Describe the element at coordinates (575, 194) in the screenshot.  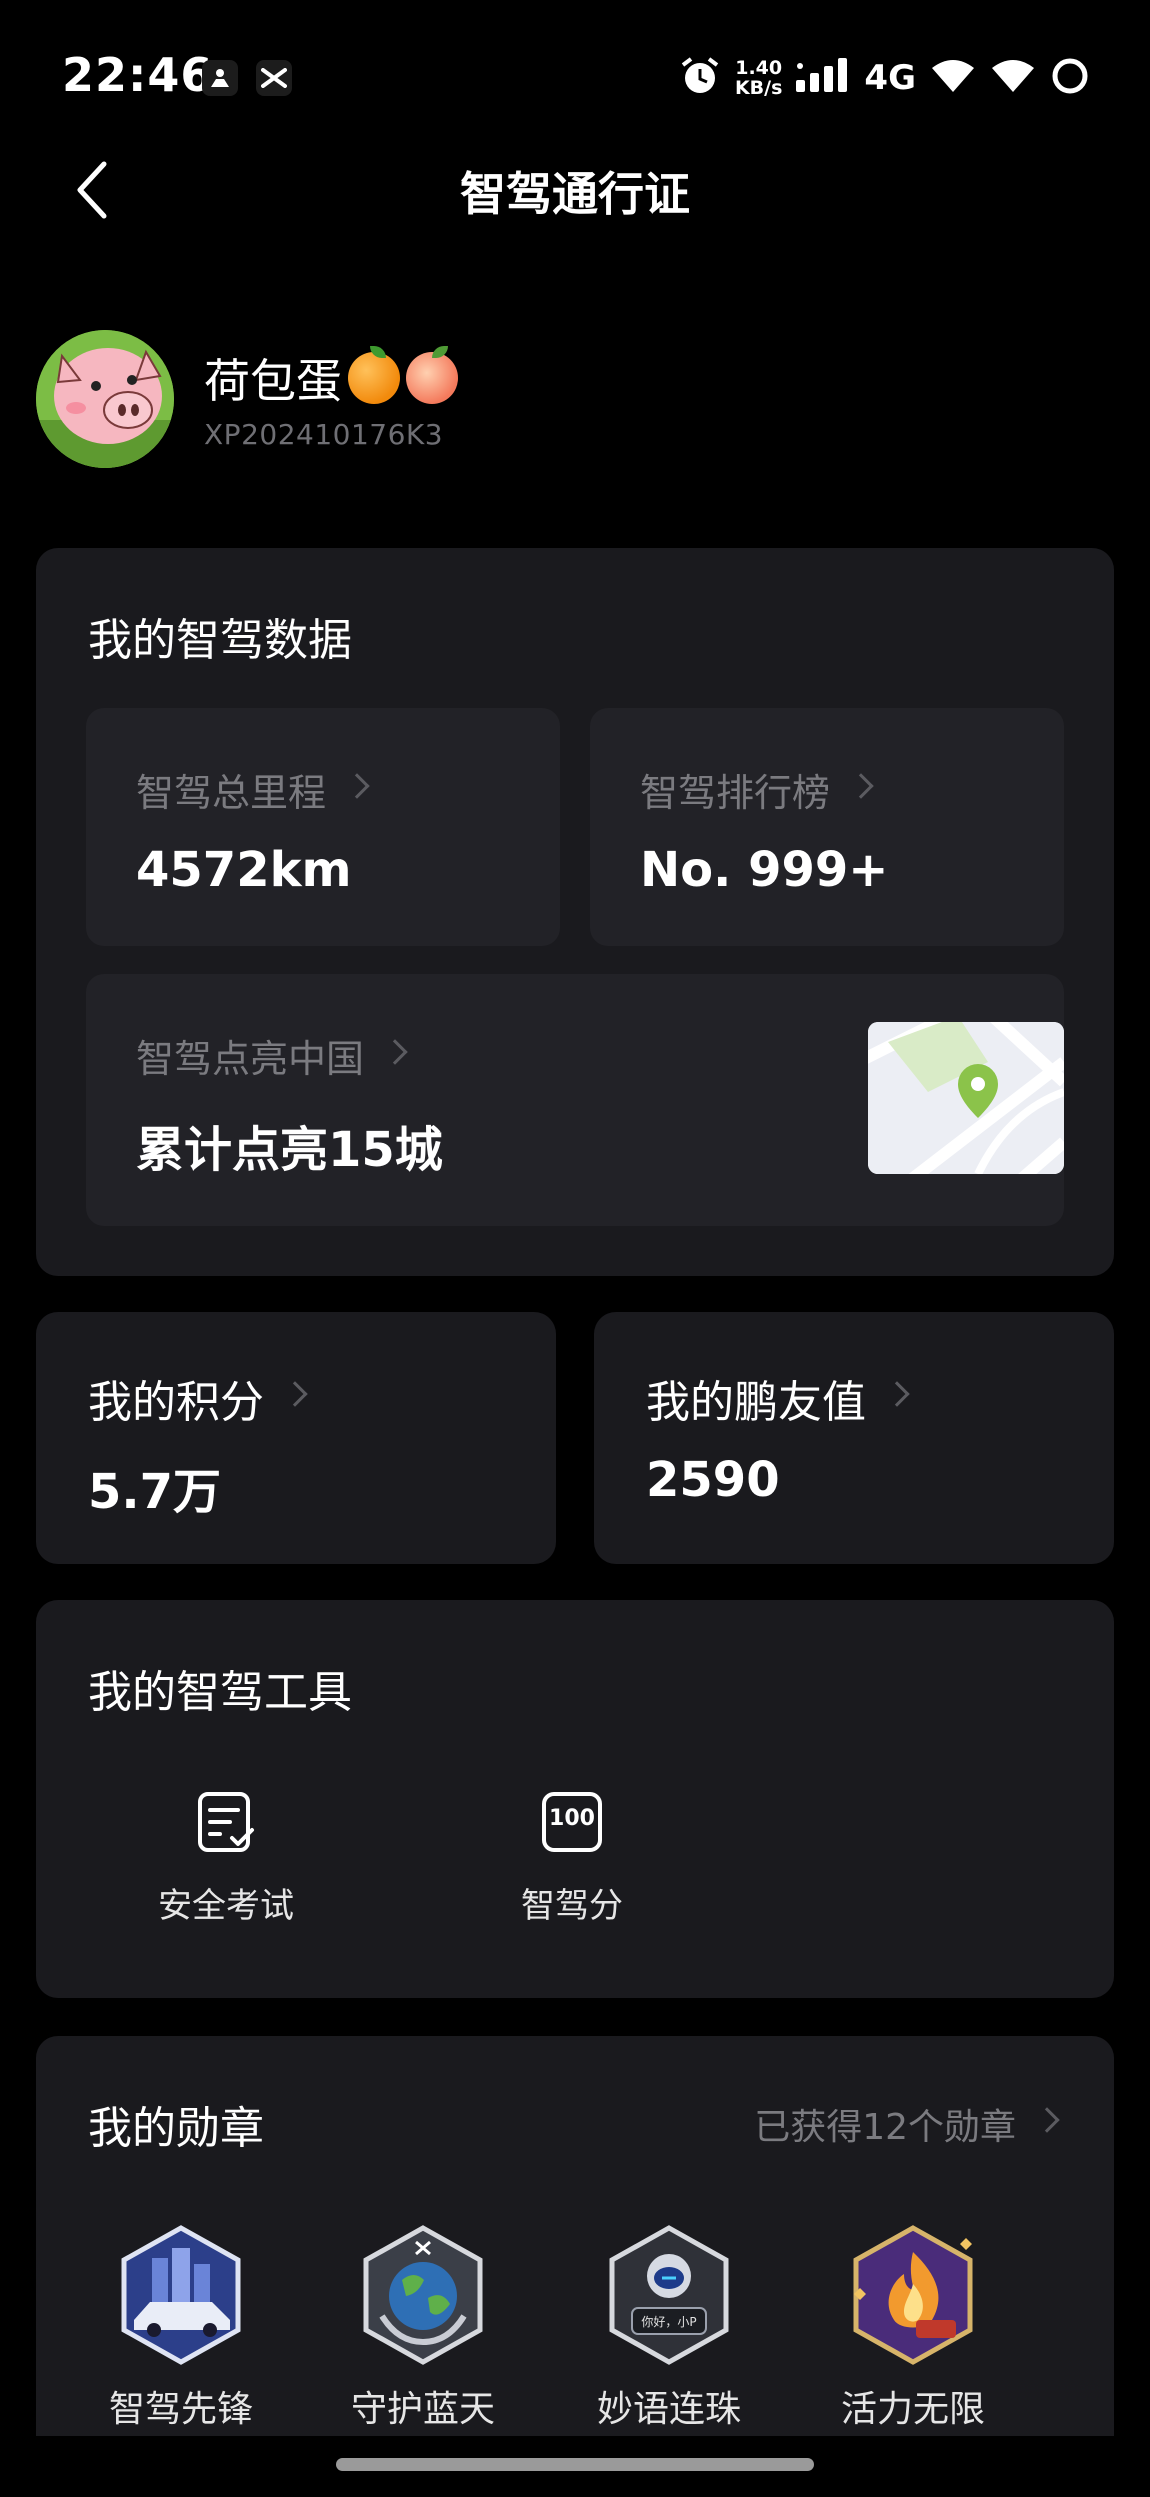
I see `page-title: 智驾通行证` at that location.